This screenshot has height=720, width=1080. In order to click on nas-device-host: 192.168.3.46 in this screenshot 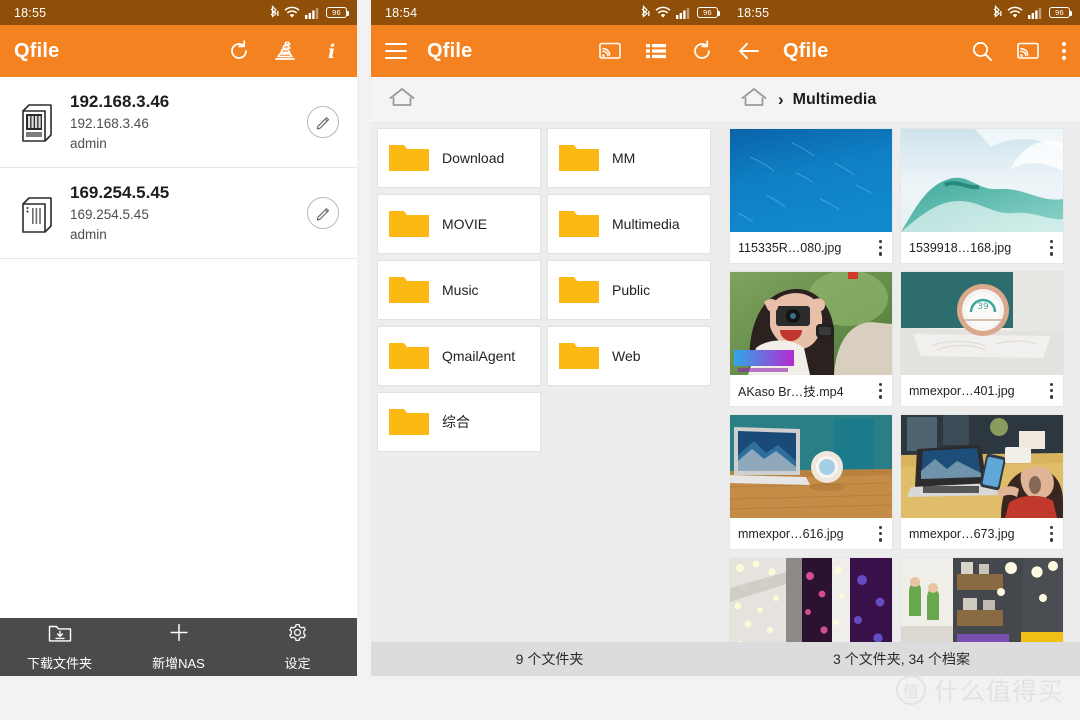, I will do `click(109, 123)`.